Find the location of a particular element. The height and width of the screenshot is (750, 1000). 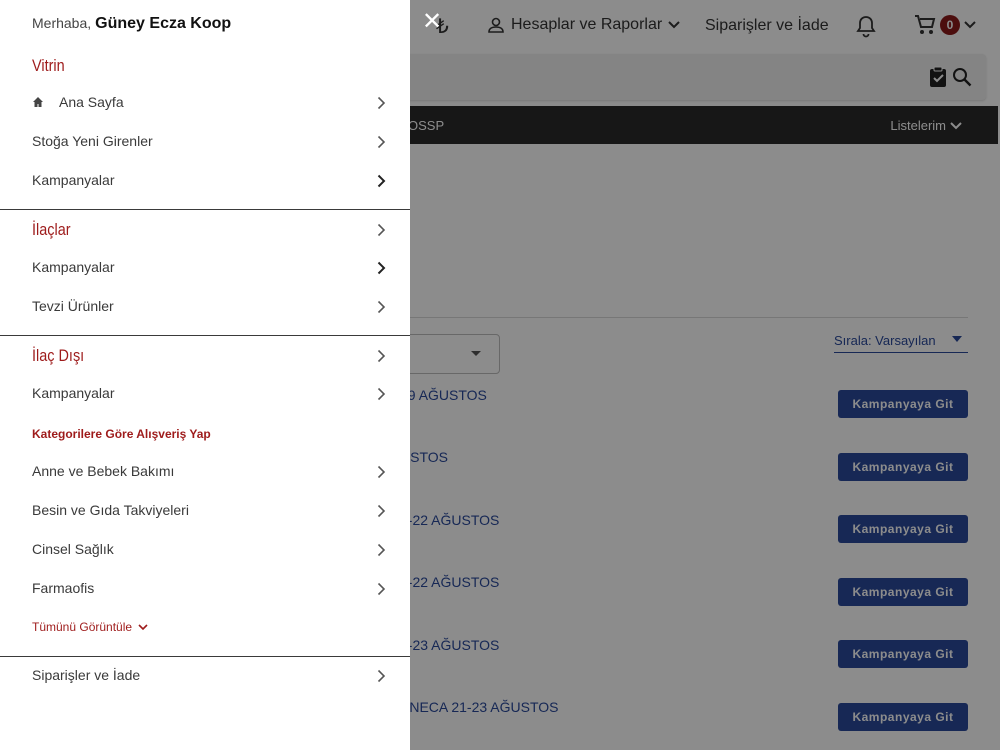

greeting: Merhaba, Güney Ecza Koop is located at coordinates (131, 24).